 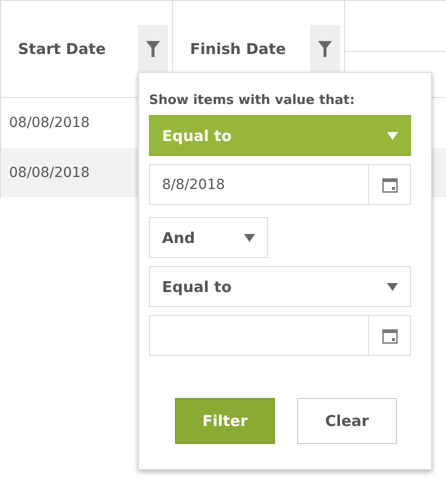 What do you see at coordinates (280, 184) in the screenshot?
I see `date-field: 8/8/2018` at bounding box center [280, 184].